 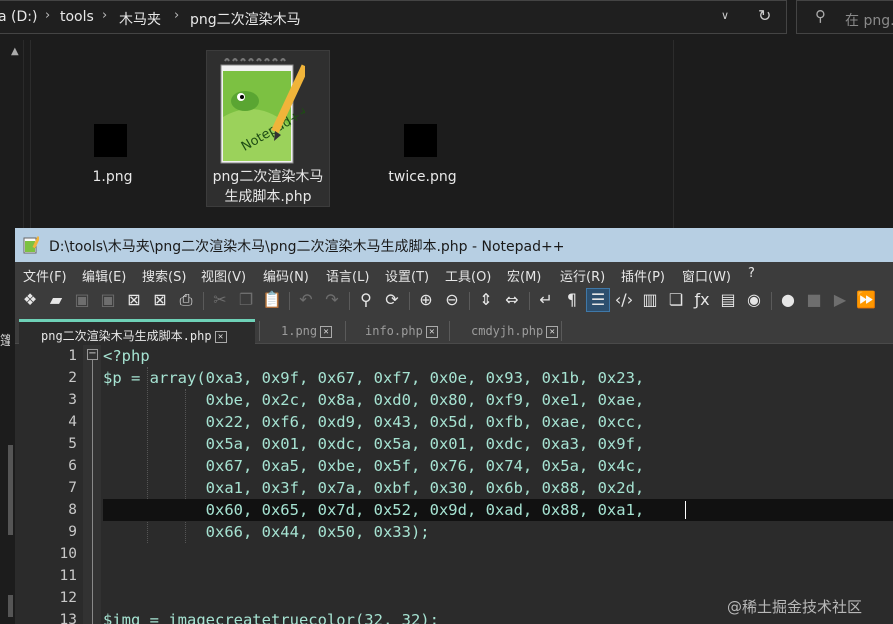 What do you see at coordinates (72, 510) in the screenshot?
I see `line-number: 8` at bounding box center [72, 510].